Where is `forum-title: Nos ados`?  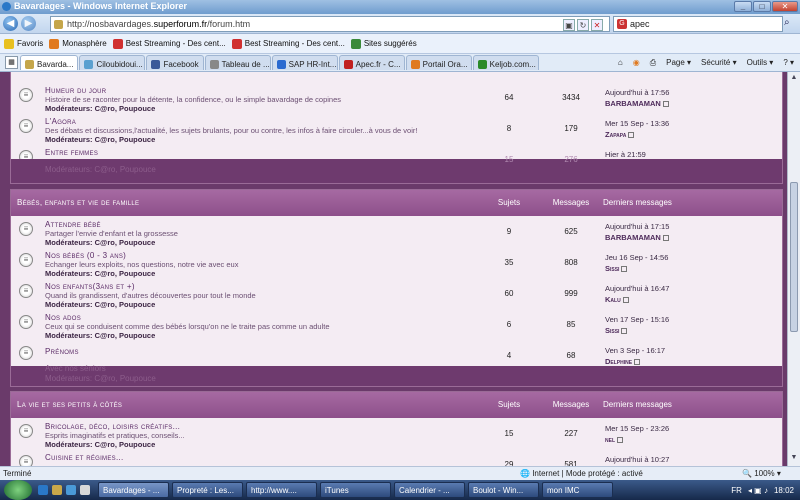
forum-title: Nos ados is located at coordinates (63, 317).